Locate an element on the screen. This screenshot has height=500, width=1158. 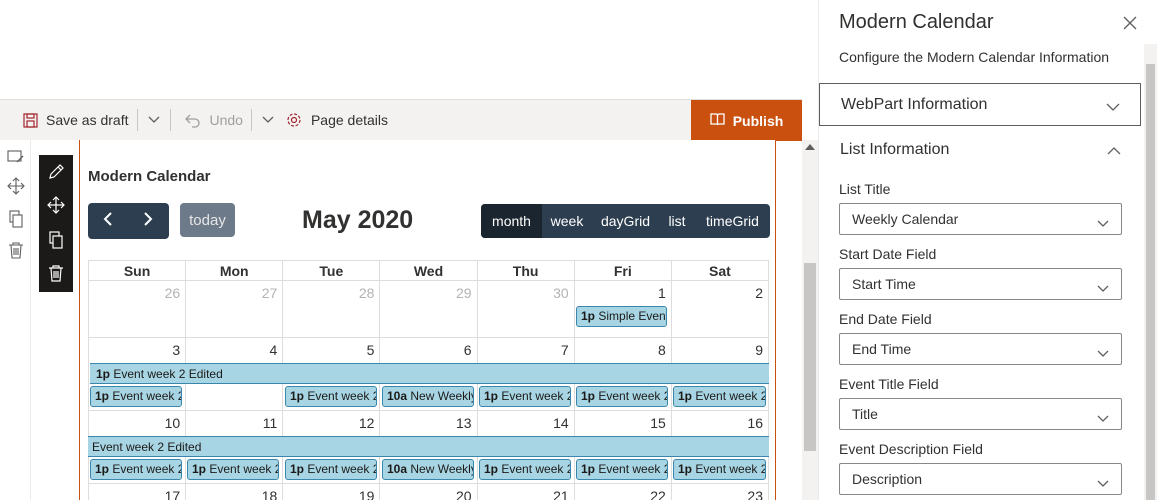
group-webpart-information: WebPart Information is located at coordinates (980, 104).